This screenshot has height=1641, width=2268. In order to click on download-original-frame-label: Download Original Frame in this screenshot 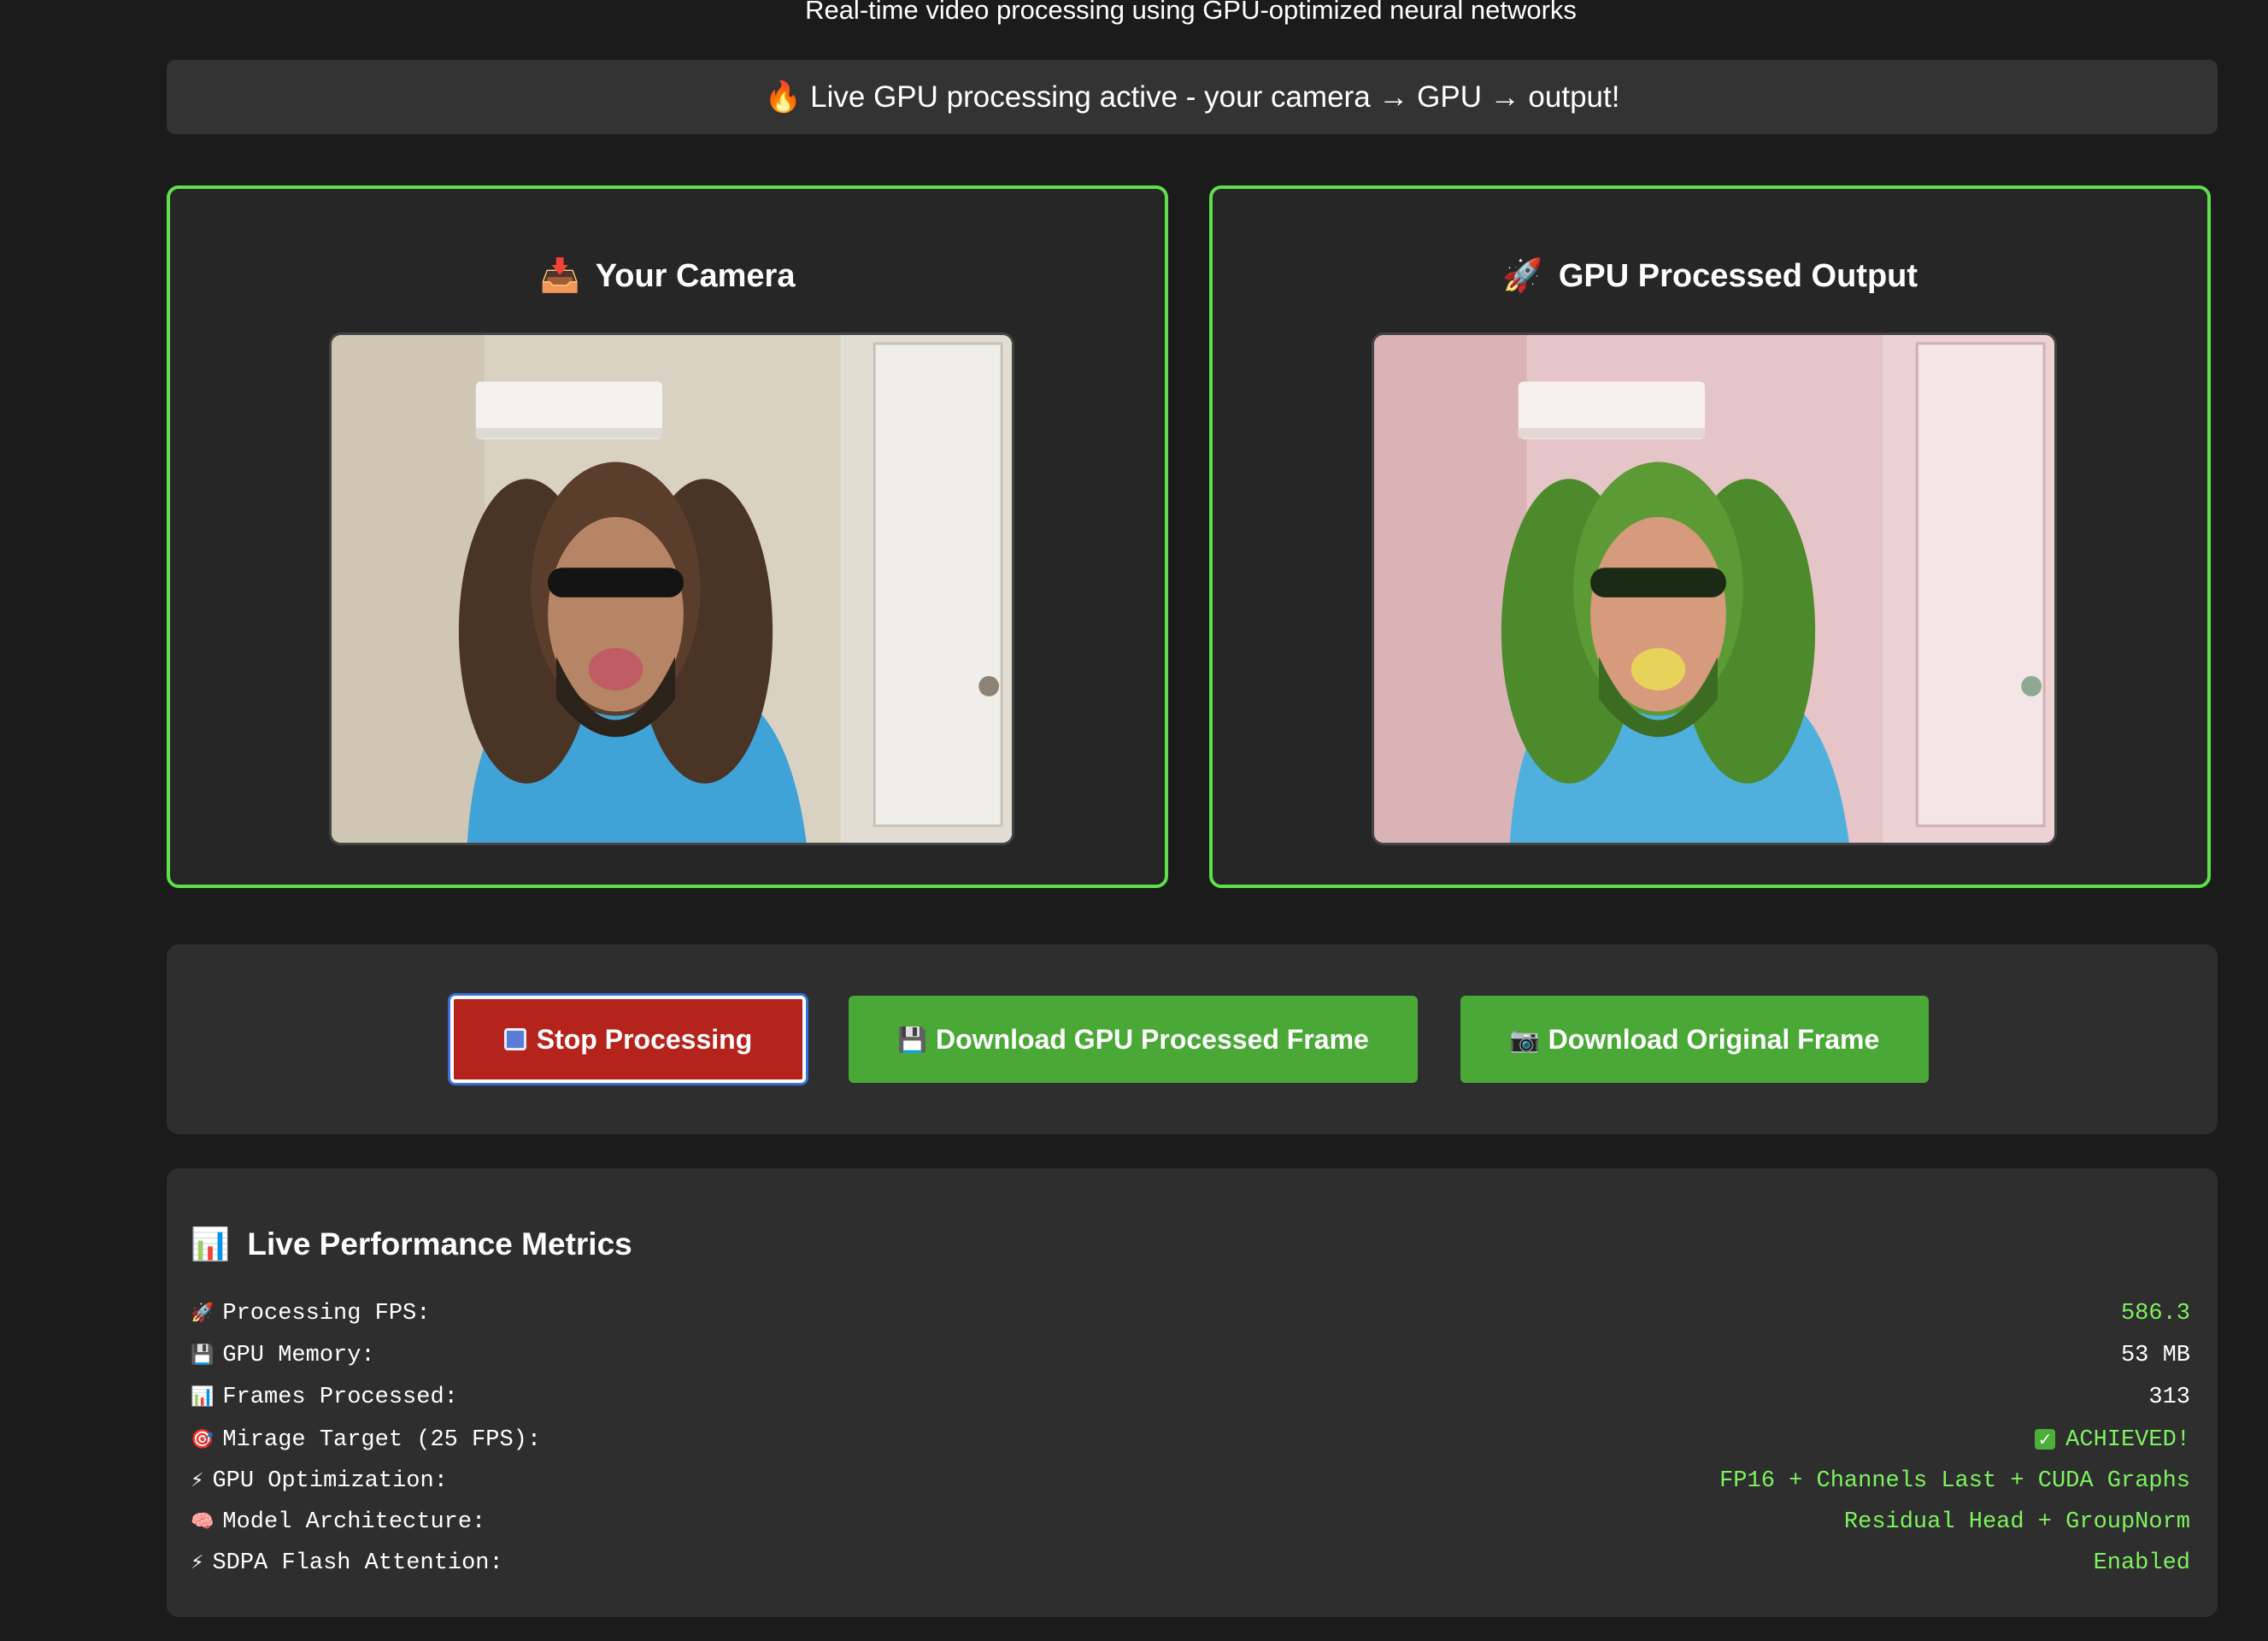, I will do `click(1714, 1039)`.